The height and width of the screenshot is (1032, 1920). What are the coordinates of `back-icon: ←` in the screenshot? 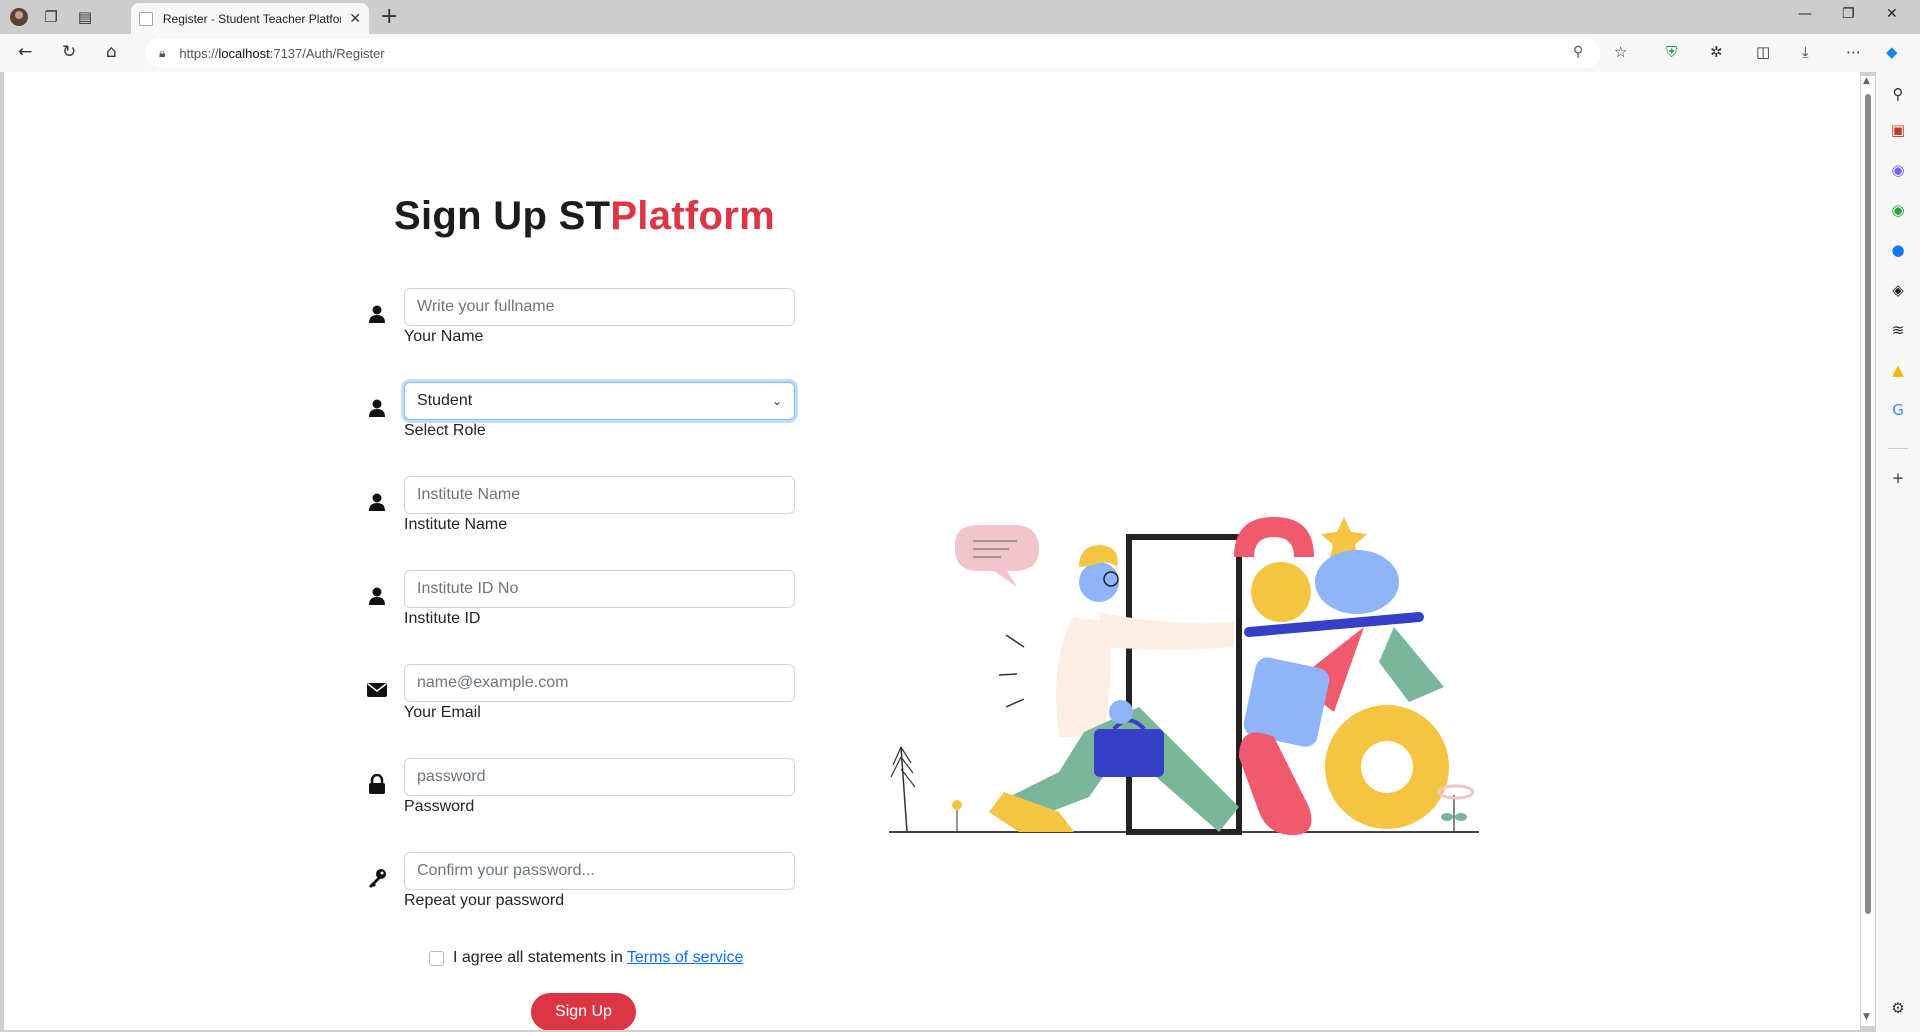 It's located at (25, 52).